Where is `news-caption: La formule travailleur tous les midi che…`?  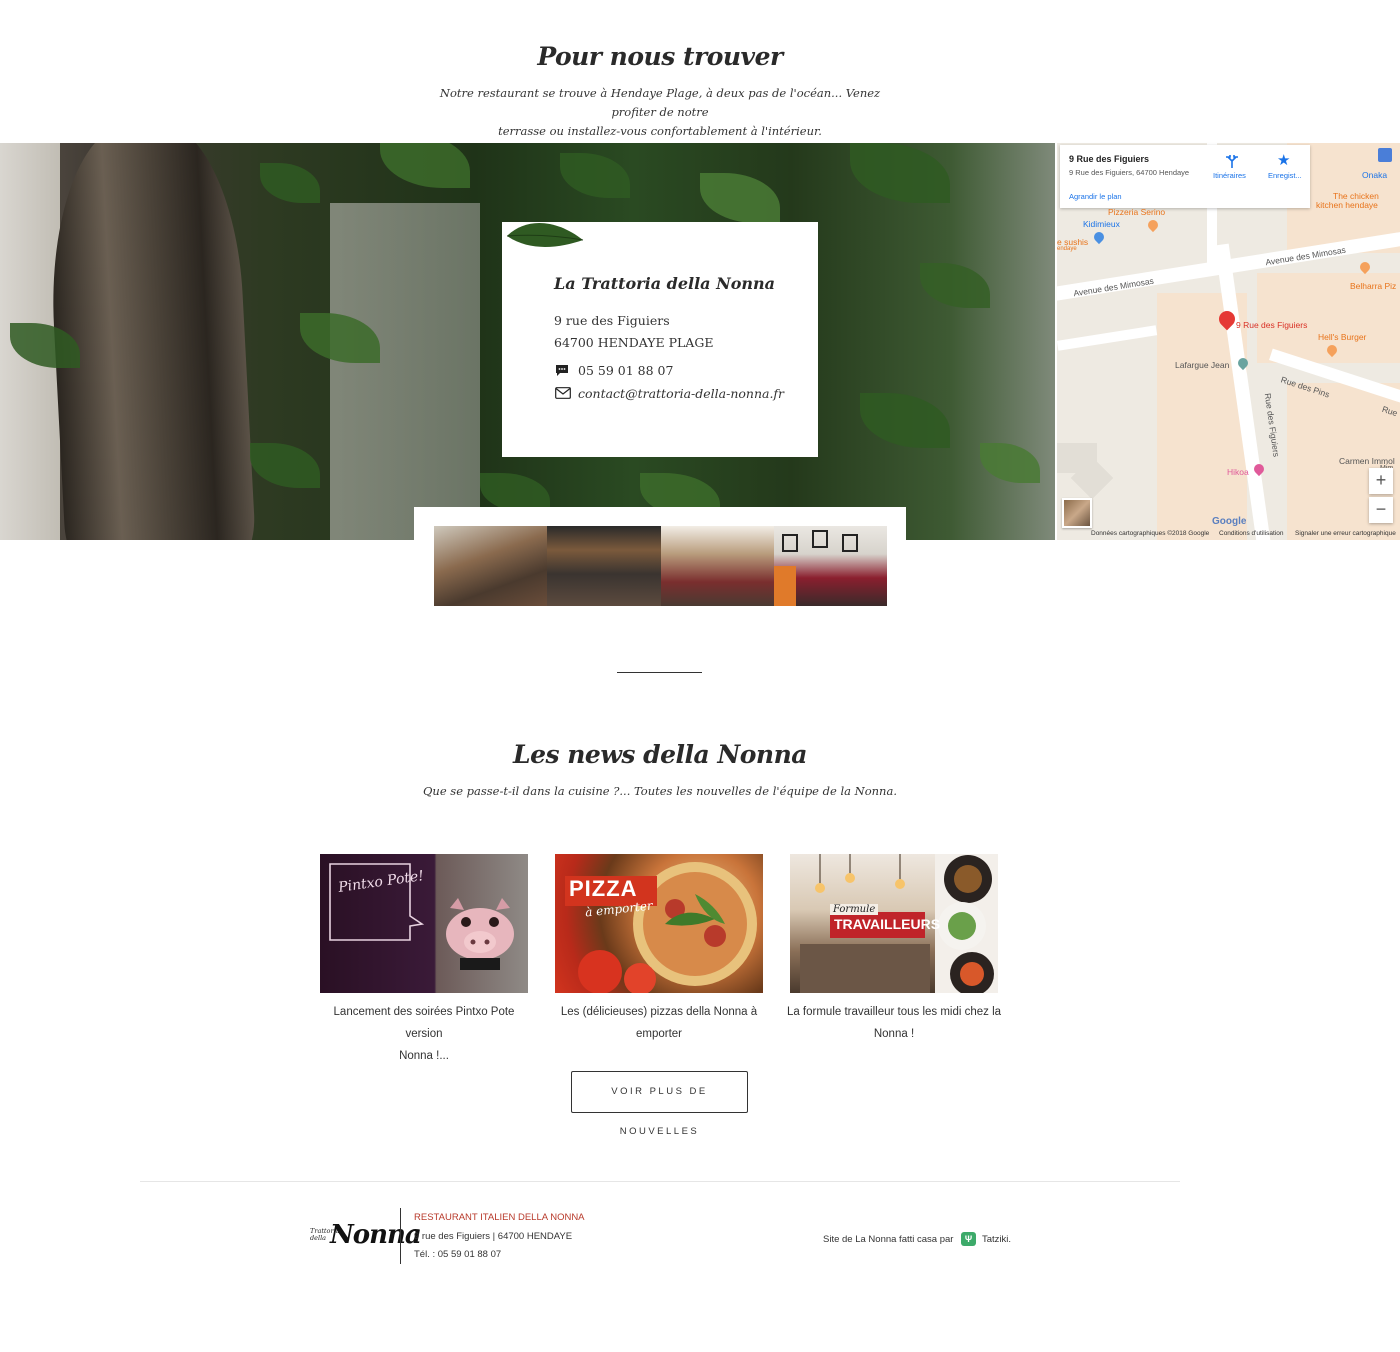 news-caption: La formule travailleur tous les midi che… is located at coordinates (894, 1023).